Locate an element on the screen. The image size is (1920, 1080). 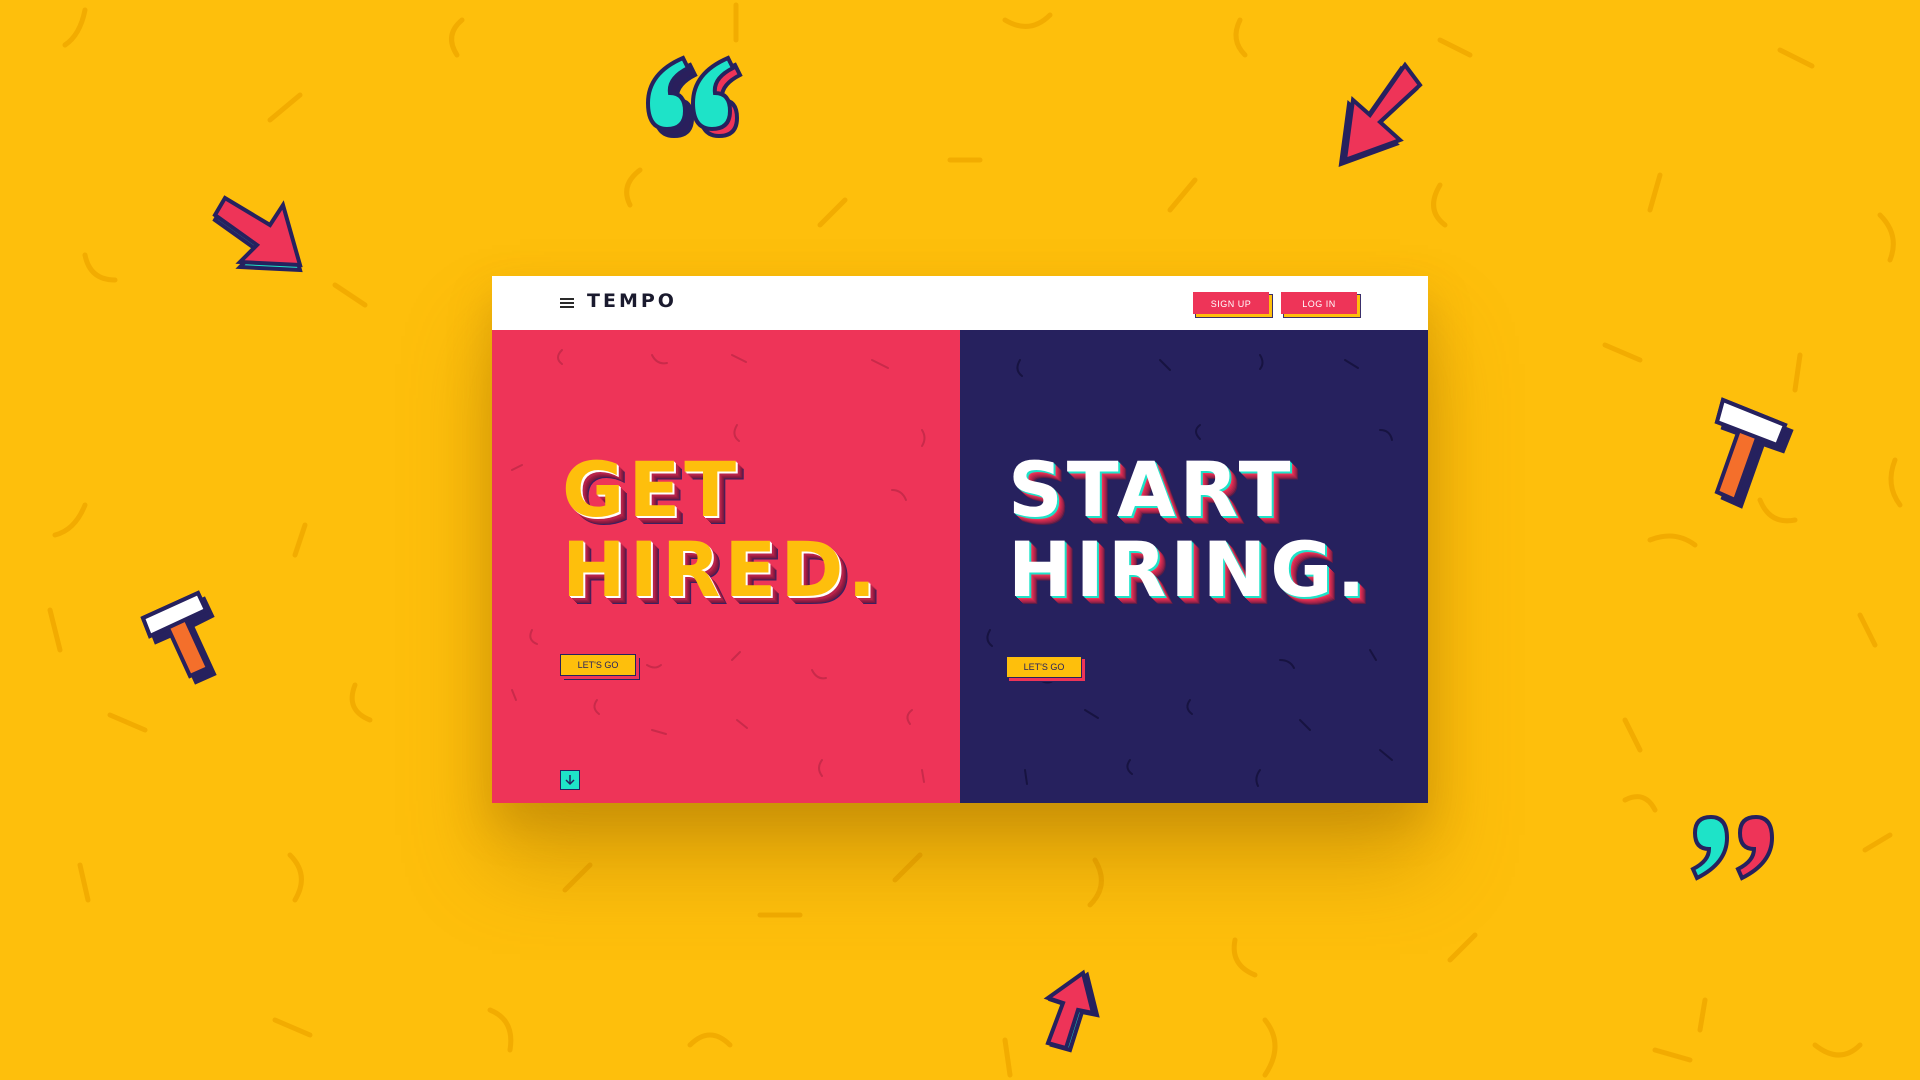
headline-line: HIRING. is located at coordinates (1189, 569).